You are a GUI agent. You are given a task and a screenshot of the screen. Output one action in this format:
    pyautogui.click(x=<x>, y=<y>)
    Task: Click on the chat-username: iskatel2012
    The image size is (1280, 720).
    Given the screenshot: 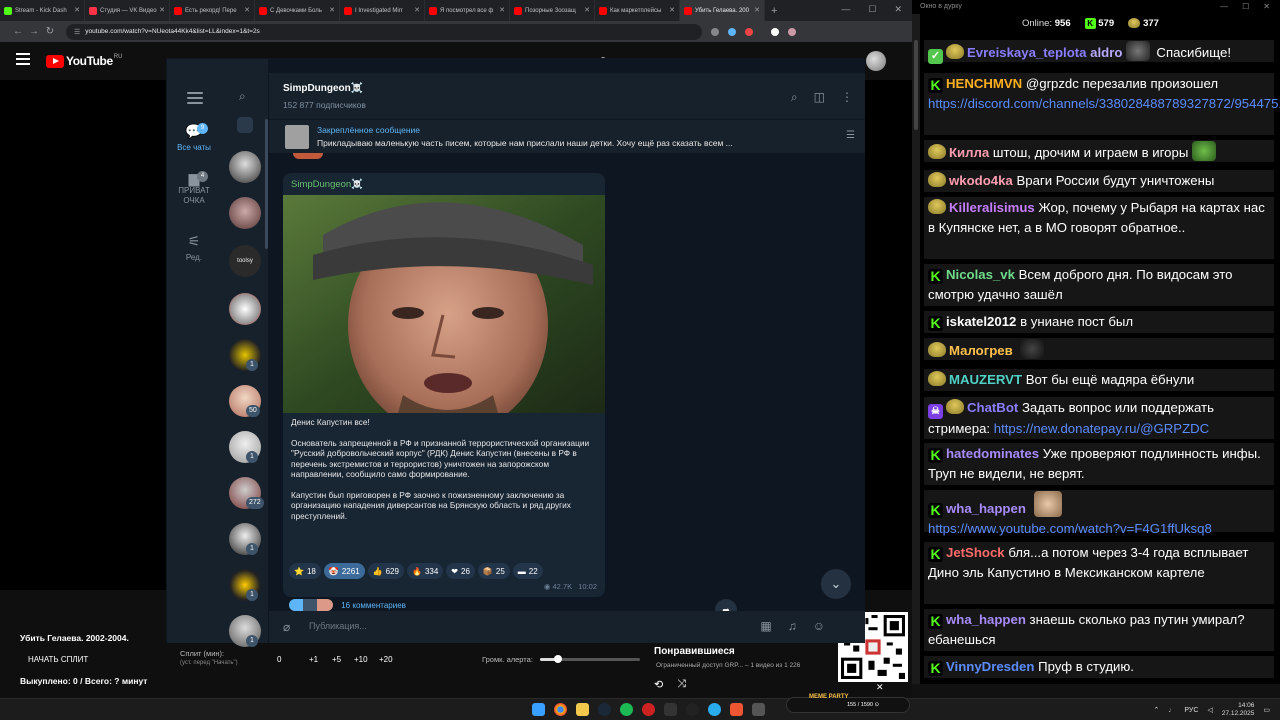 What is the action you would take?
    pyautogui.click(x=981, y=321)
    